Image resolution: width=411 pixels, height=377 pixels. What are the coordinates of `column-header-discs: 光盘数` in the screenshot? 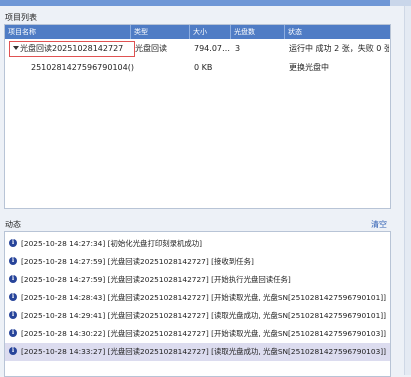 It's located at (258, 32).